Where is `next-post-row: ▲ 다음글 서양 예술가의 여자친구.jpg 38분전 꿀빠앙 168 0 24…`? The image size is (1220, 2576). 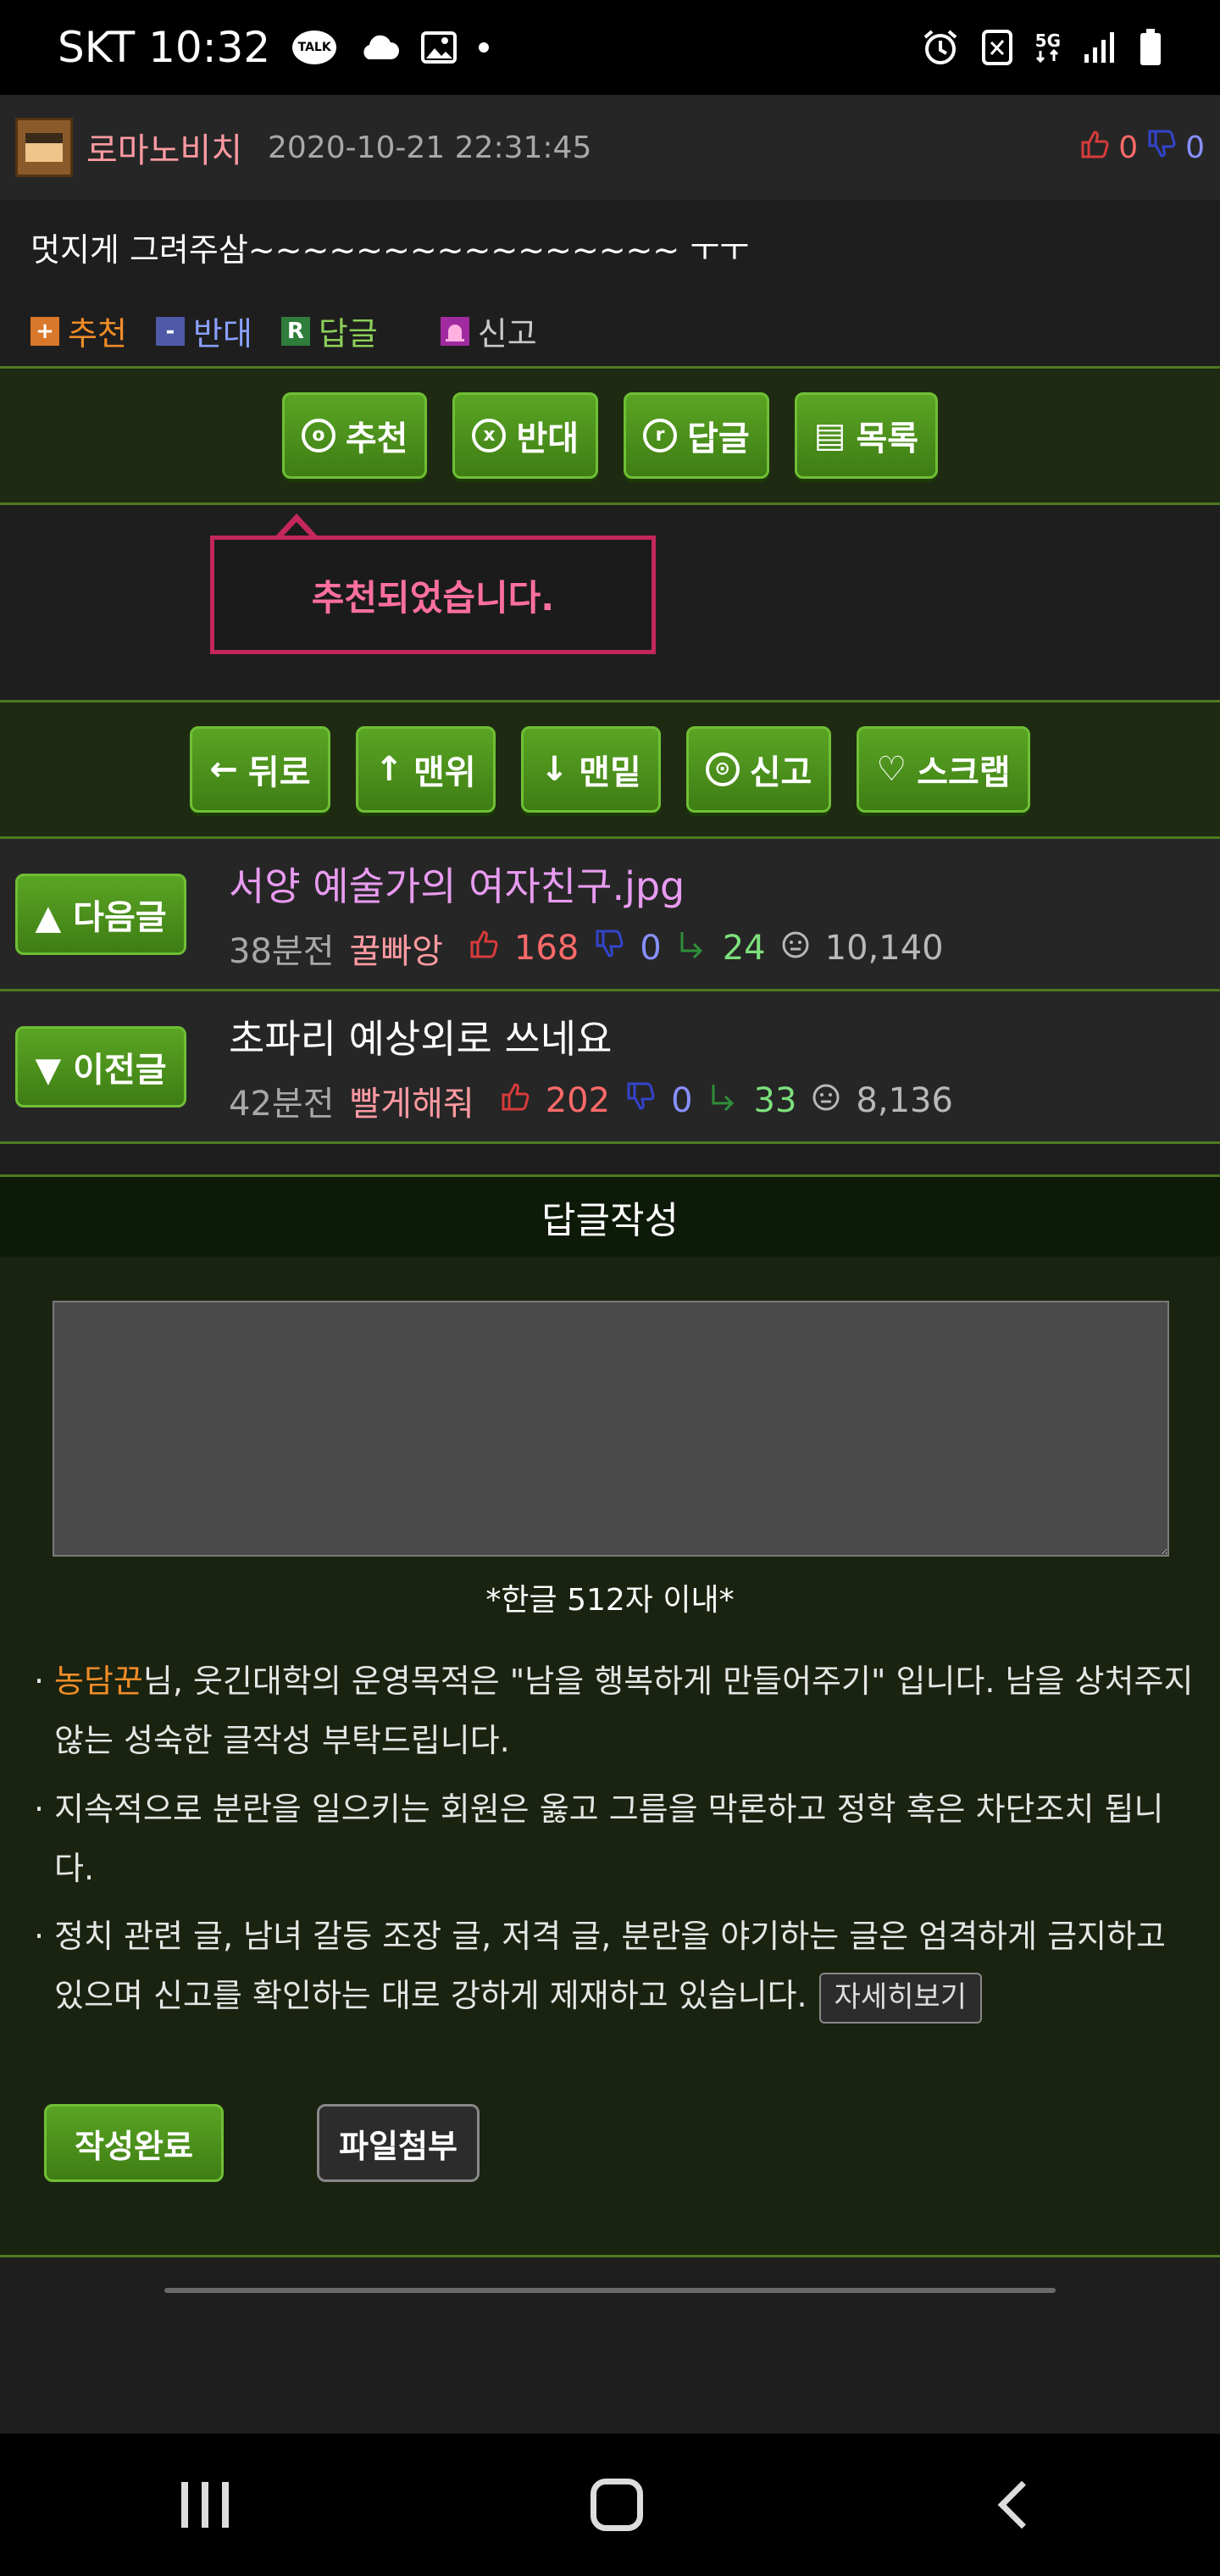
next-post-row: ▲ 다음글 서양 예술가의 여자친구.jpg 38분전 꿀빠앙 168 0 24… is located at coordinates (610, 915).